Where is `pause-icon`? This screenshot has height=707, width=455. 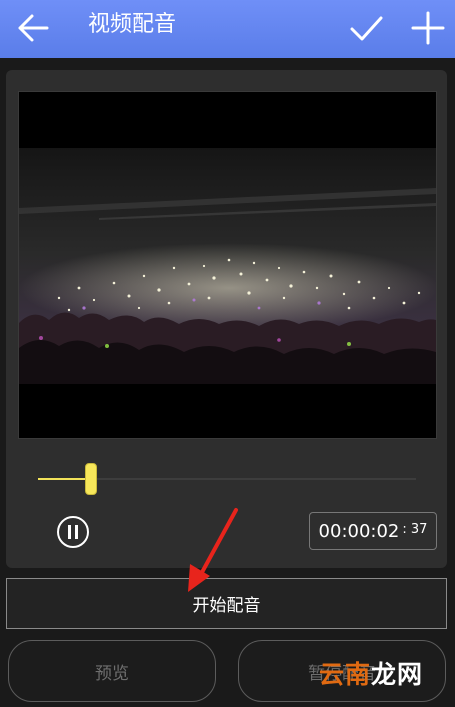 pause-icon is located at coordinates (73, 532).